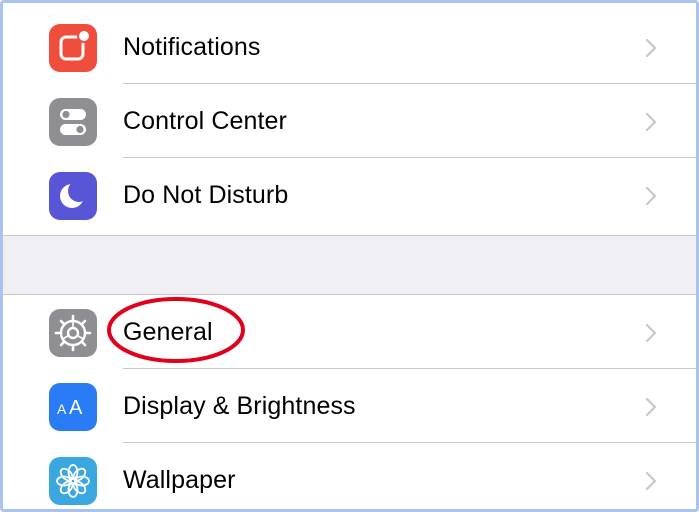 The width and height of the screenshot is (699, 512). I want to click on settings-row-notifications: Notifications, so click(349, 47).